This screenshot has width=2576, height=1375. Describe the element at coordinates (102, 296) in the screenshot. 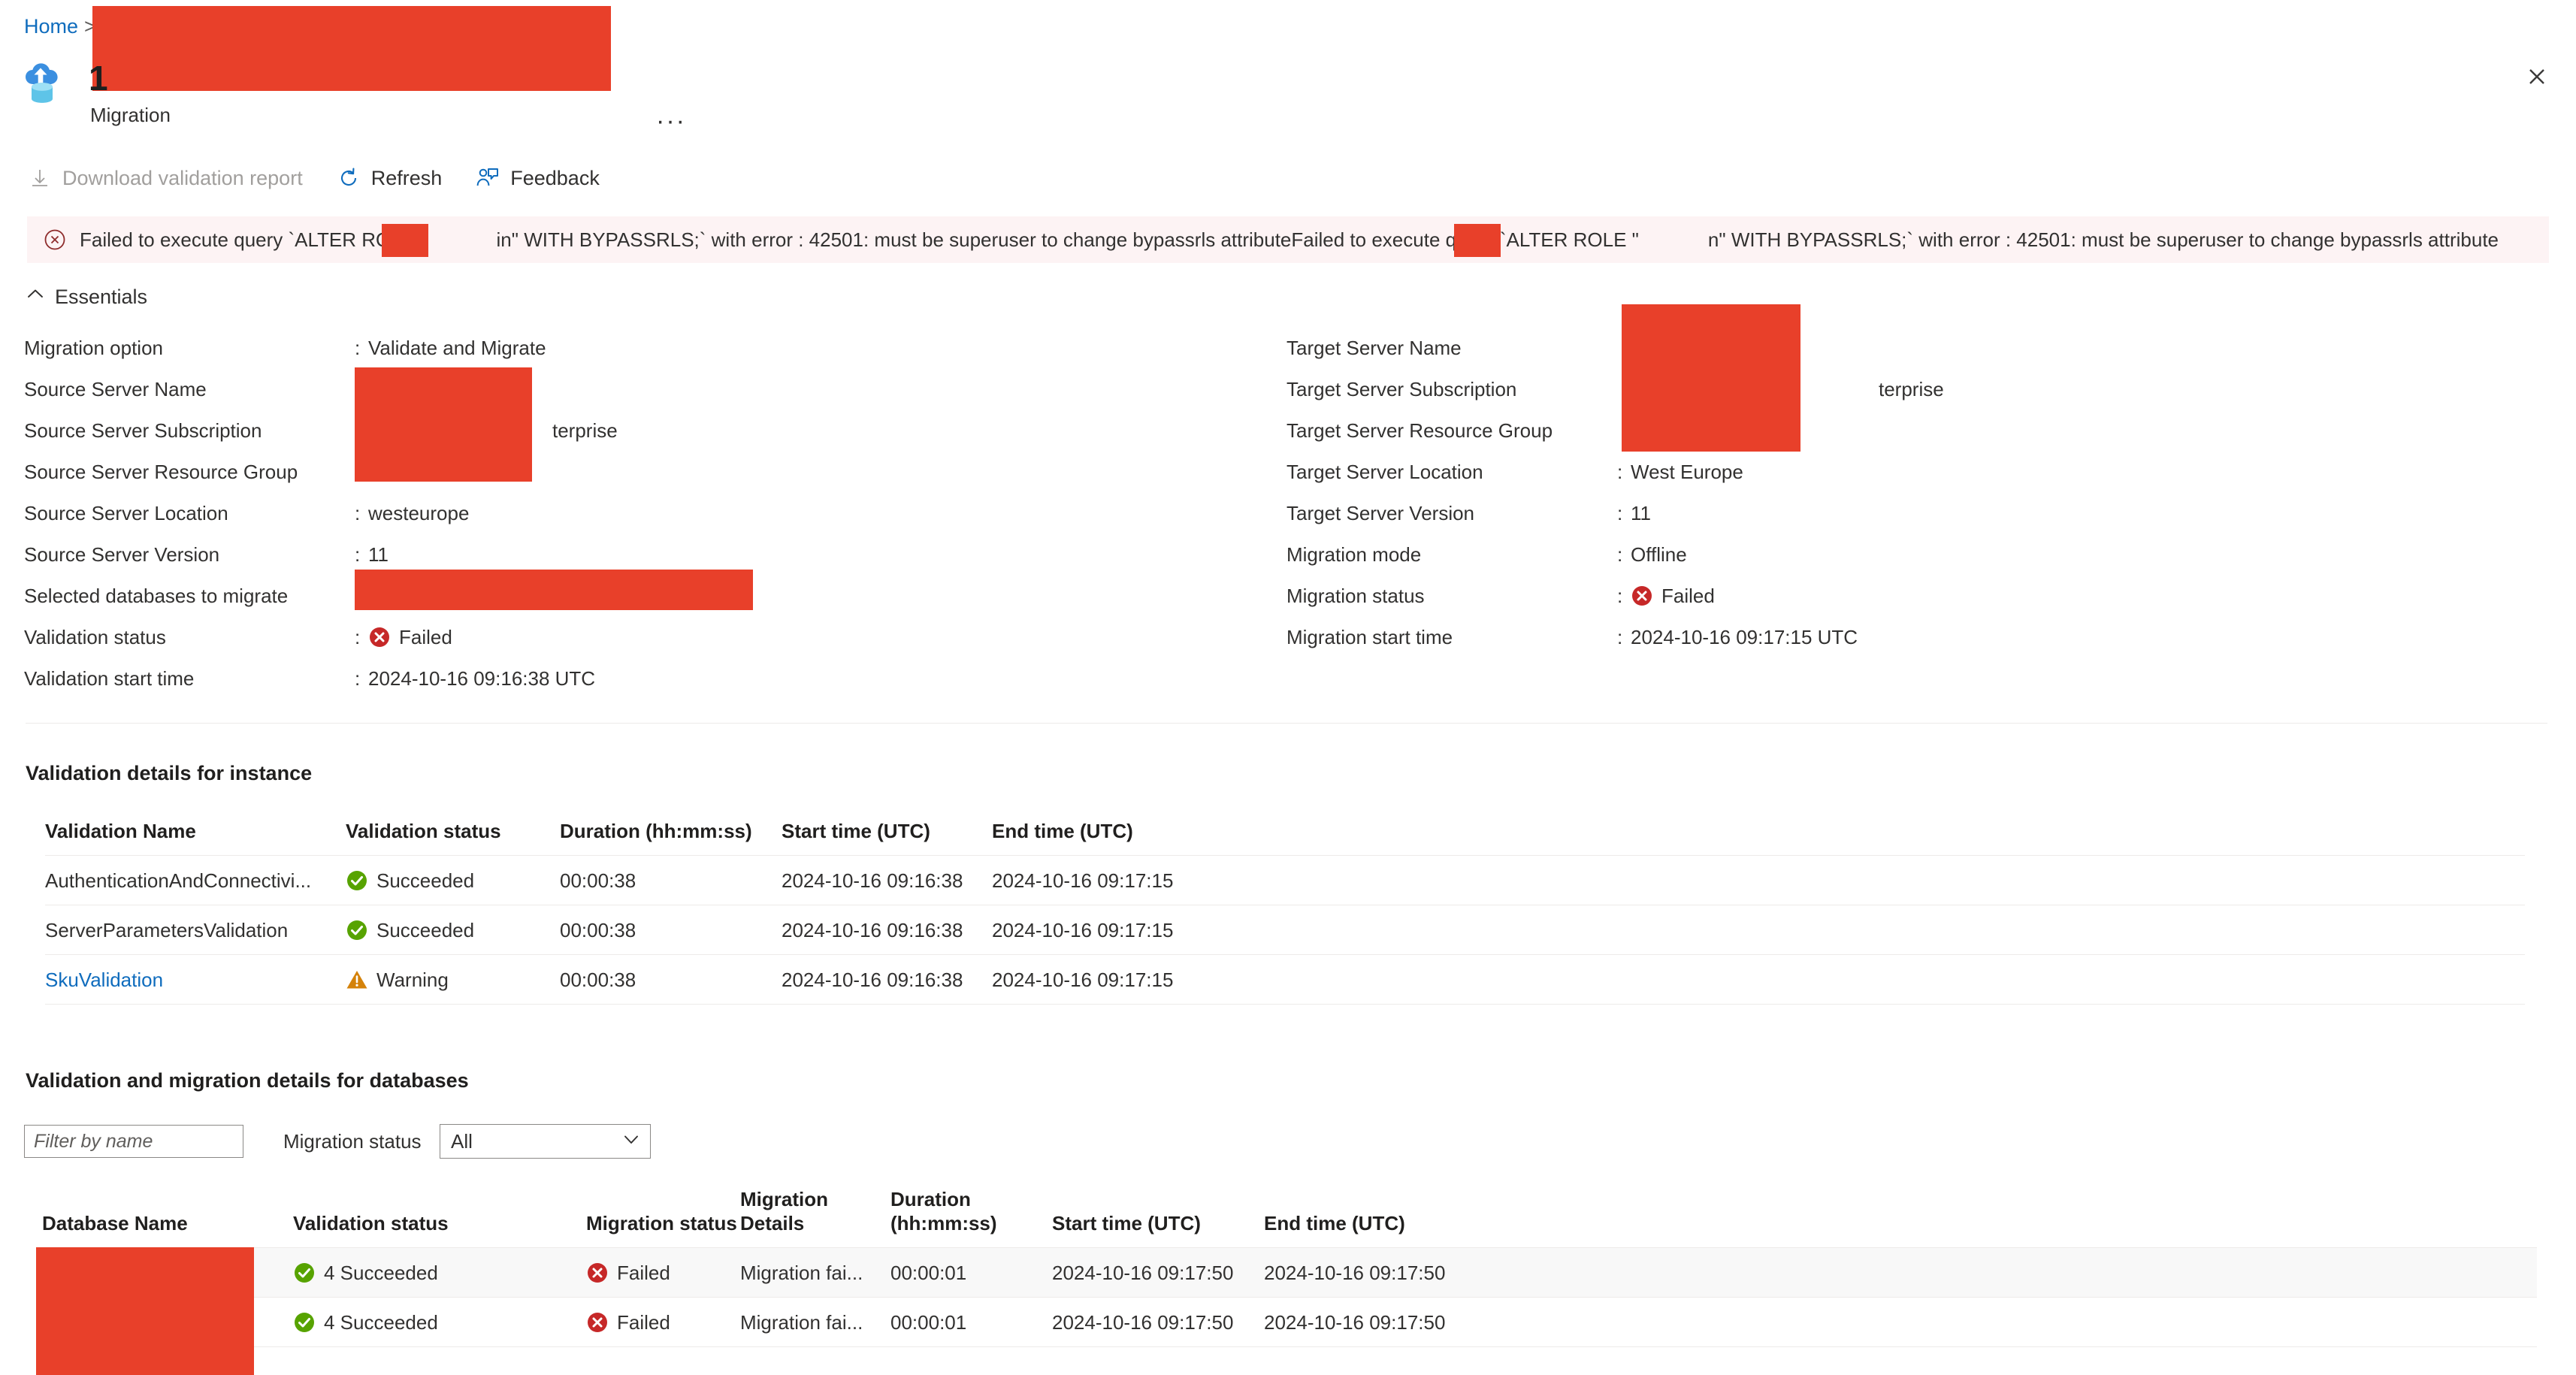

I see `essentials-label: Essentials` at that location.